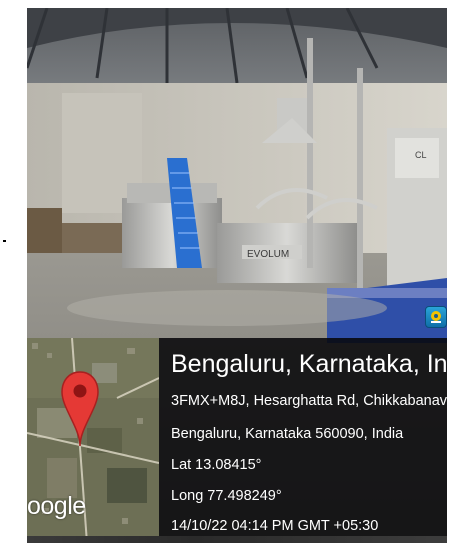  I want to click on bottom-edge-strip, so click(237, 539).